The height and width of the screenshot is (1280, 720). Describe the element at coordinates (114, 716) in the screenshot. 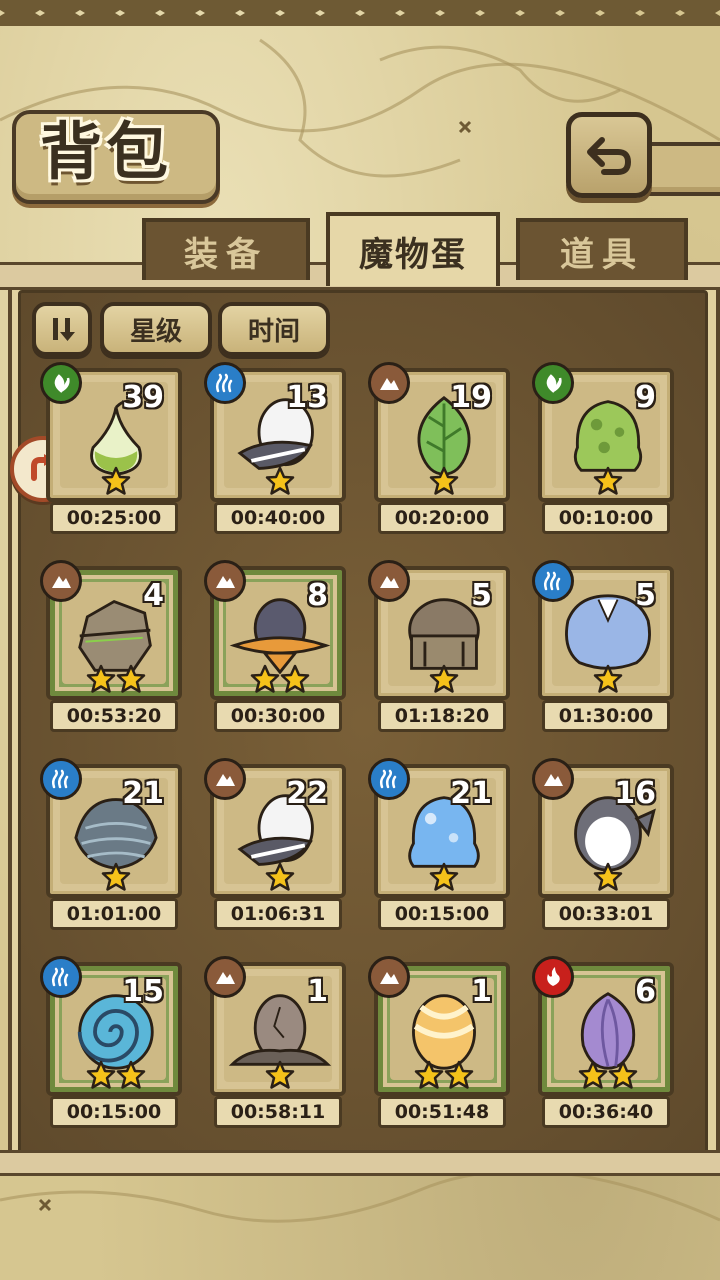

I see `hatch-timer: 00:53:20` at that location.